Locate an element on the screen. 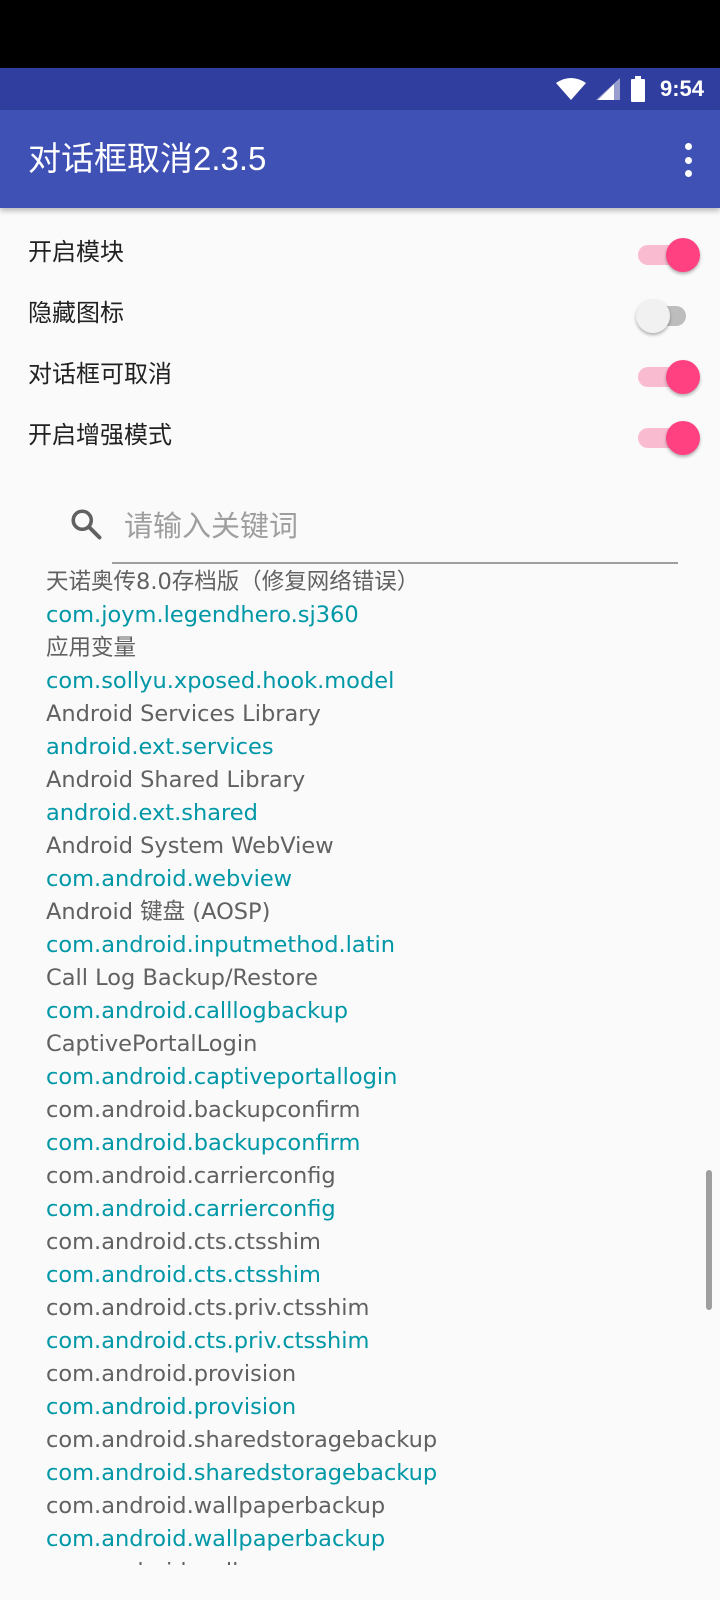  setting-dialog-cancelable: 对话框可取消 is located at coordinates (360, 374).